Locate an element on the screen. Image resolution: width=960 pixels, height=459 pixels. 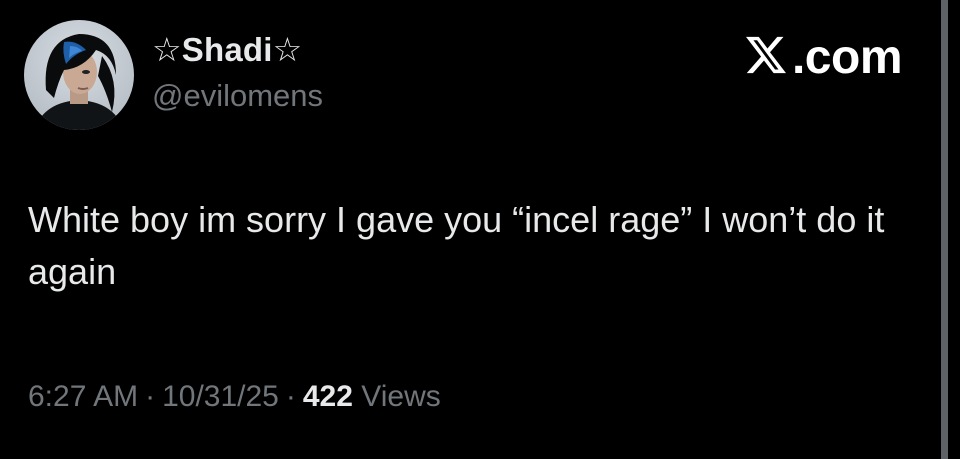
tweet-time: 6:27 AM is located at coordinates (83, 396).